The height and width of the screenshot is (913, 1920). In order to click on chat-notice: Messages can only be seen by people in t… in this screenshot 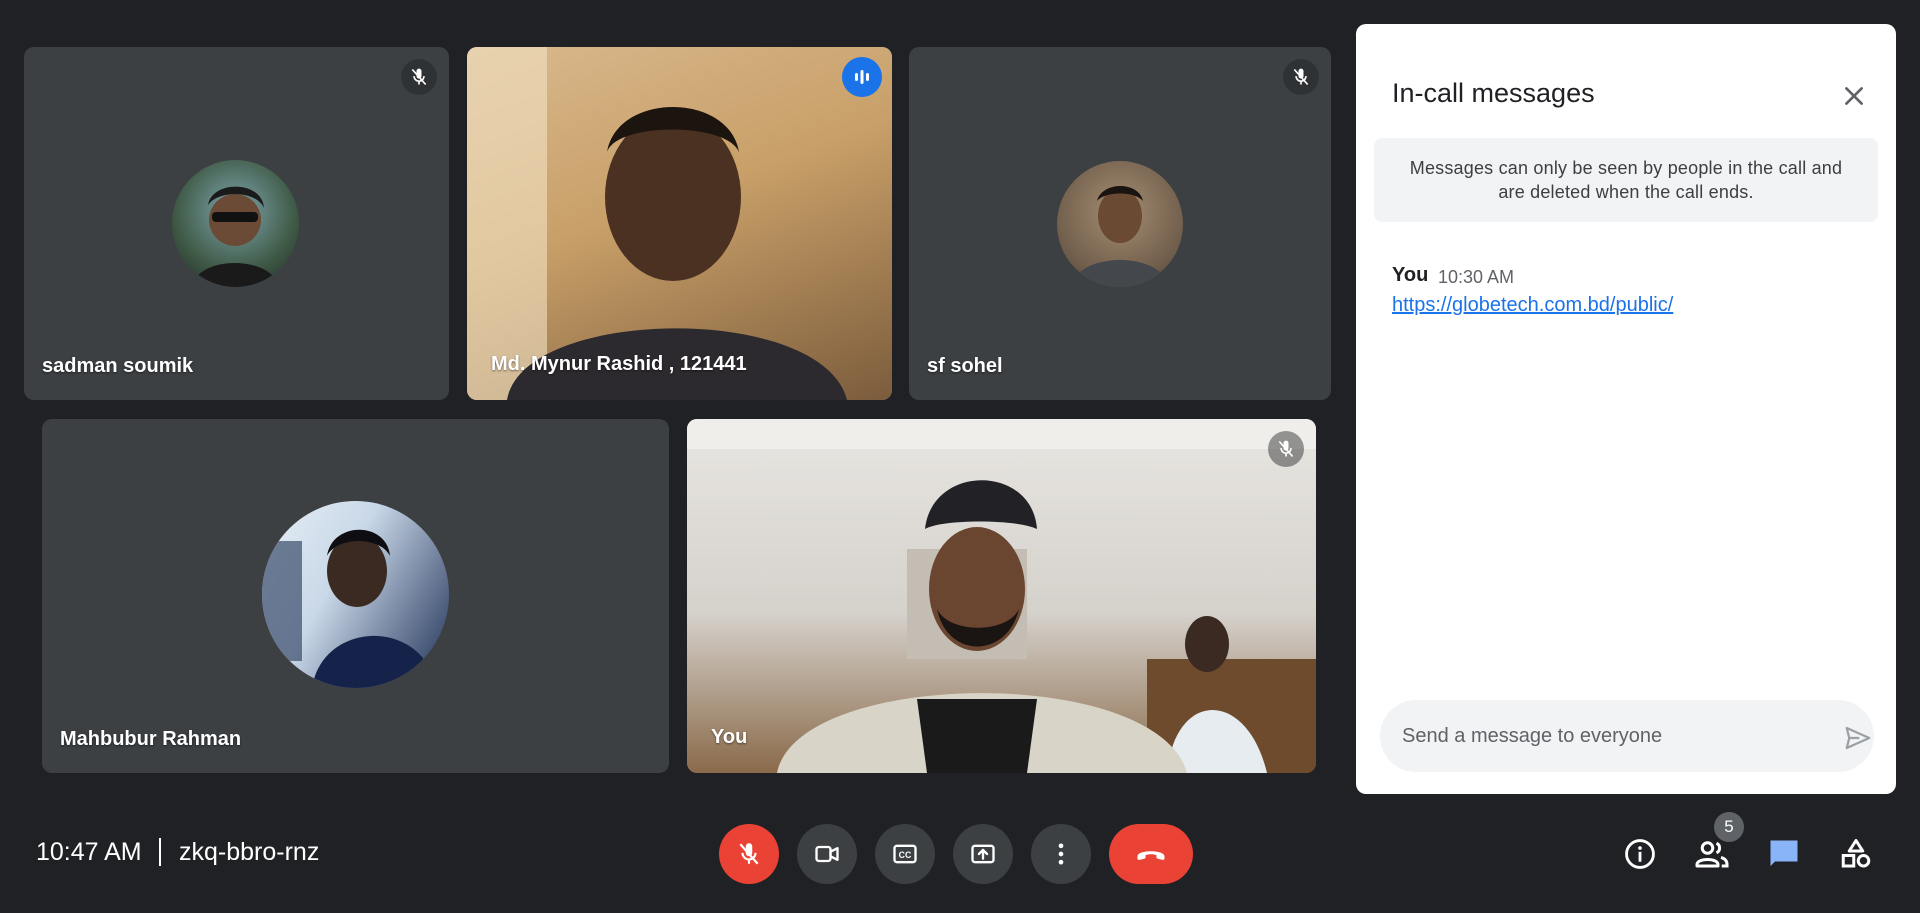, I will do `click(1626, 180)`.